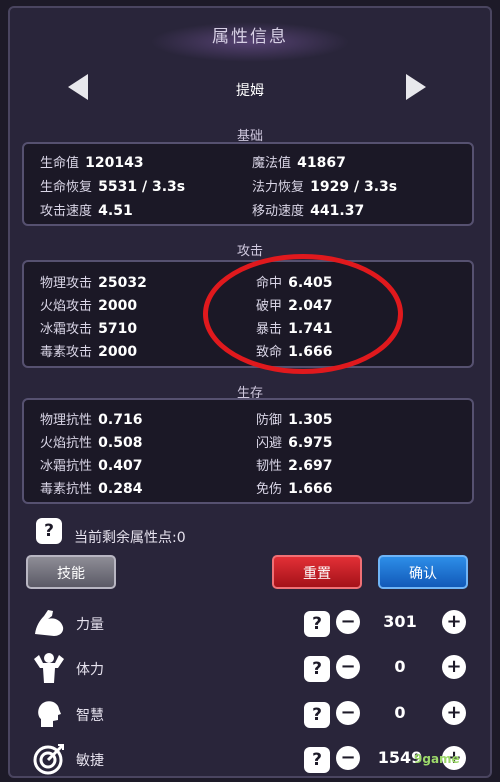 The height and width of the screenshot is (782, 500). I want to click on stat-label: 冰霜攻击, so click(66, 329).